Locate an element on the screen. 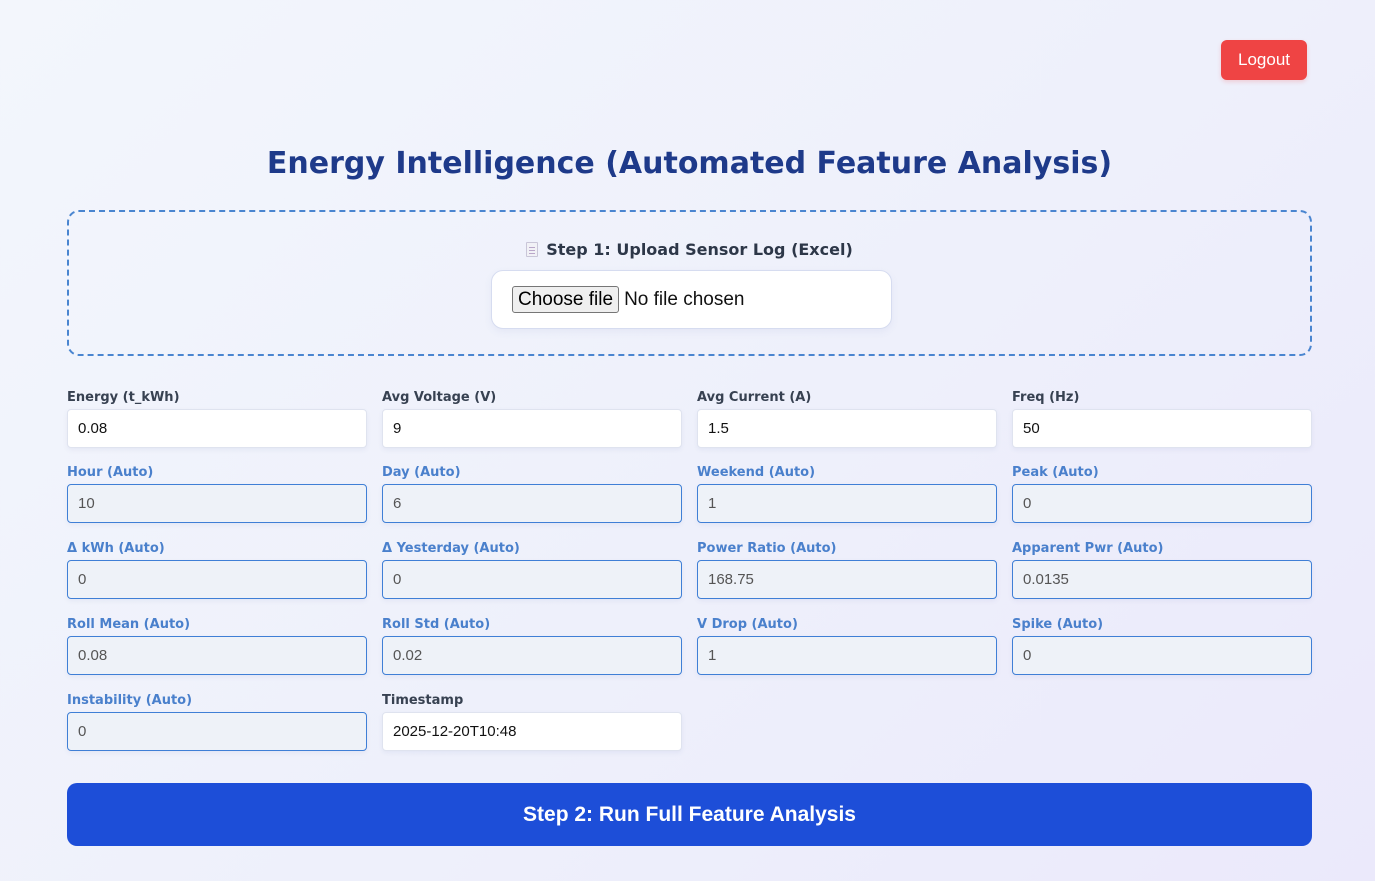 Image resolution: width=1375 pixels, height=881 pixels. field-v-drop: V Drop (Auto) 1 is located at coordinates (847, 645).